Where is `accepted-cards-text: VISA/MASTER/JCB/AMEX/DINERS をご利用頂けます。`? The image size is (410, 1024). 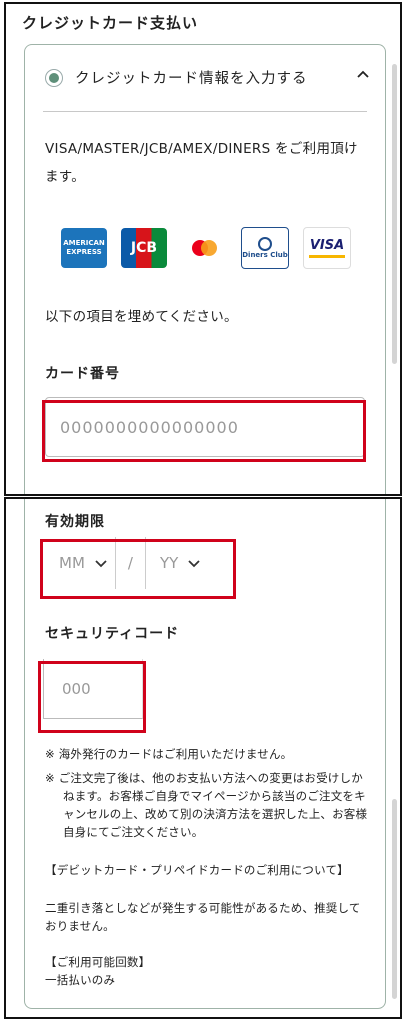
accepted-cards-text: VISA/MASTER/JCB/AMEX/DINERS をご利用頂けます。 is located at coordinates (201, 163).